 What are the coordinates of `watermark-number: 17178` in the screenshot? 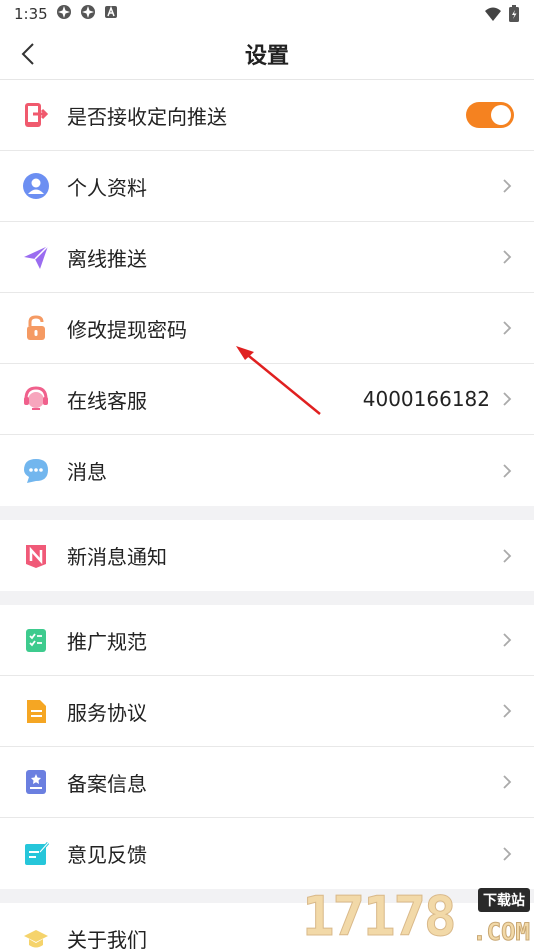 It's located at (380, 917).